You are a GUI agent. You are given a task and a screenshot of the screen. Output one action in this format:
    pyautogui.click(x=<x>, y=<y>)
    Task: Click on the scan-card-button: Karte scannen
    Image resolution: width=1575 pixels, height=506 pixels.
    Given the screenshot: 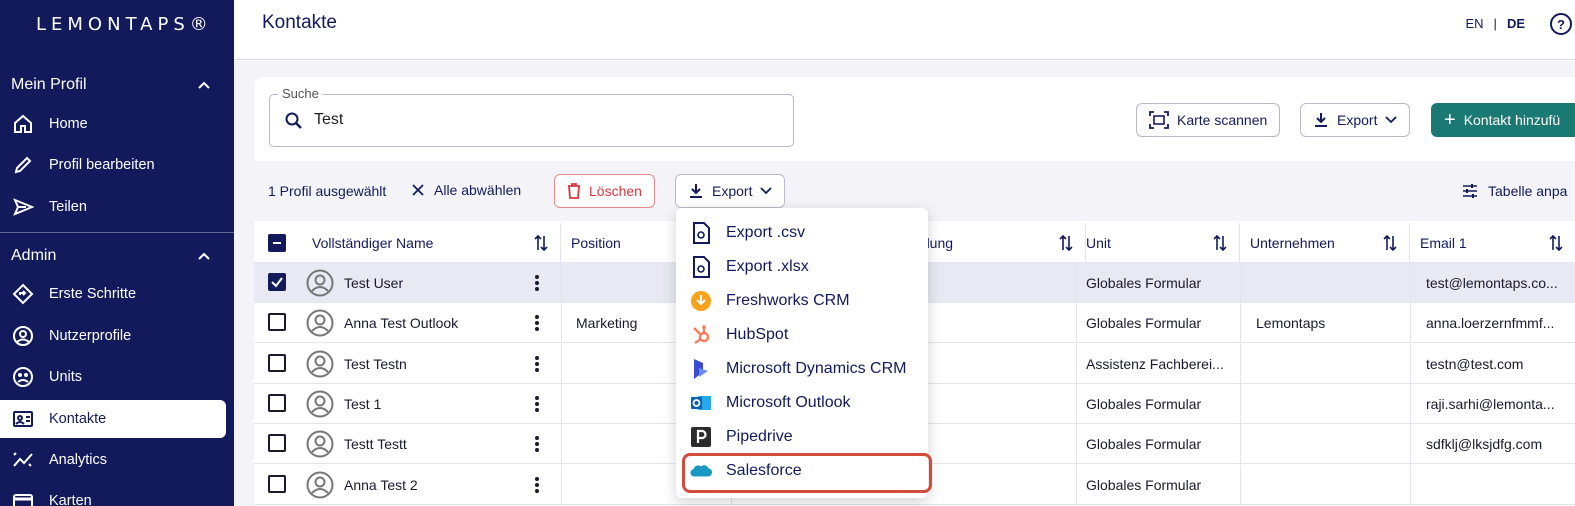 What is the action you would take?
    pyautogui.click(x=1208, y=120)
    